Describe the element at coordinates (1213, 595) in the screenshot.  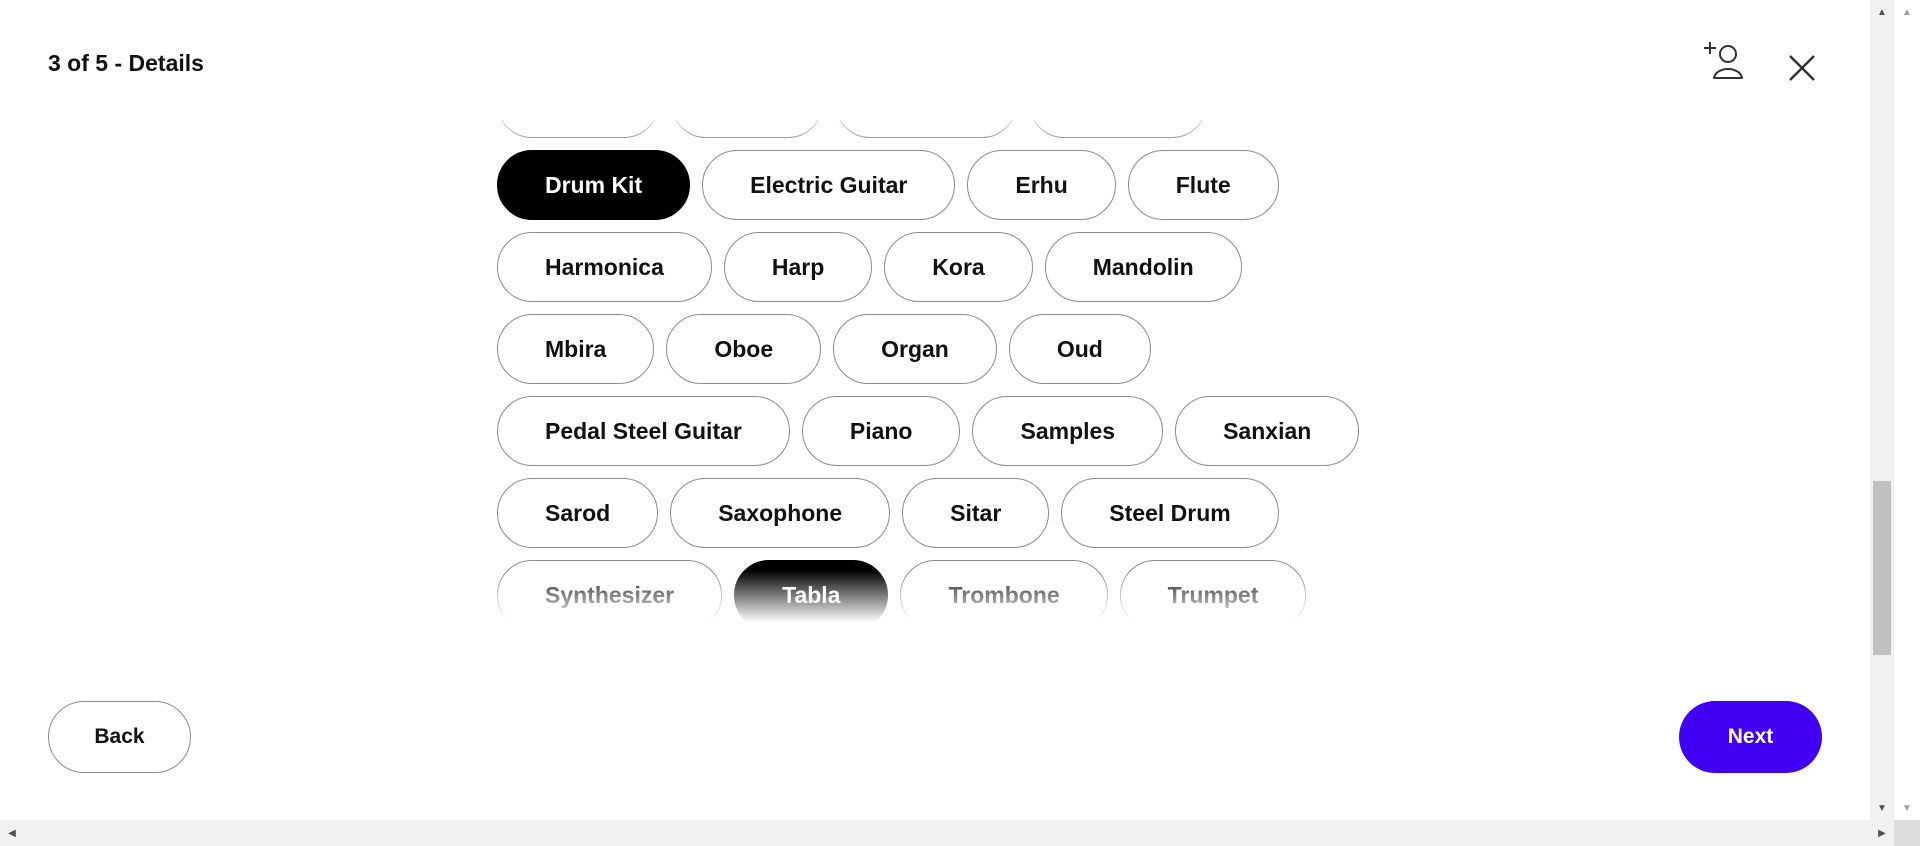
I see `instrument-chip-trumpet: Trumpet` at that location.